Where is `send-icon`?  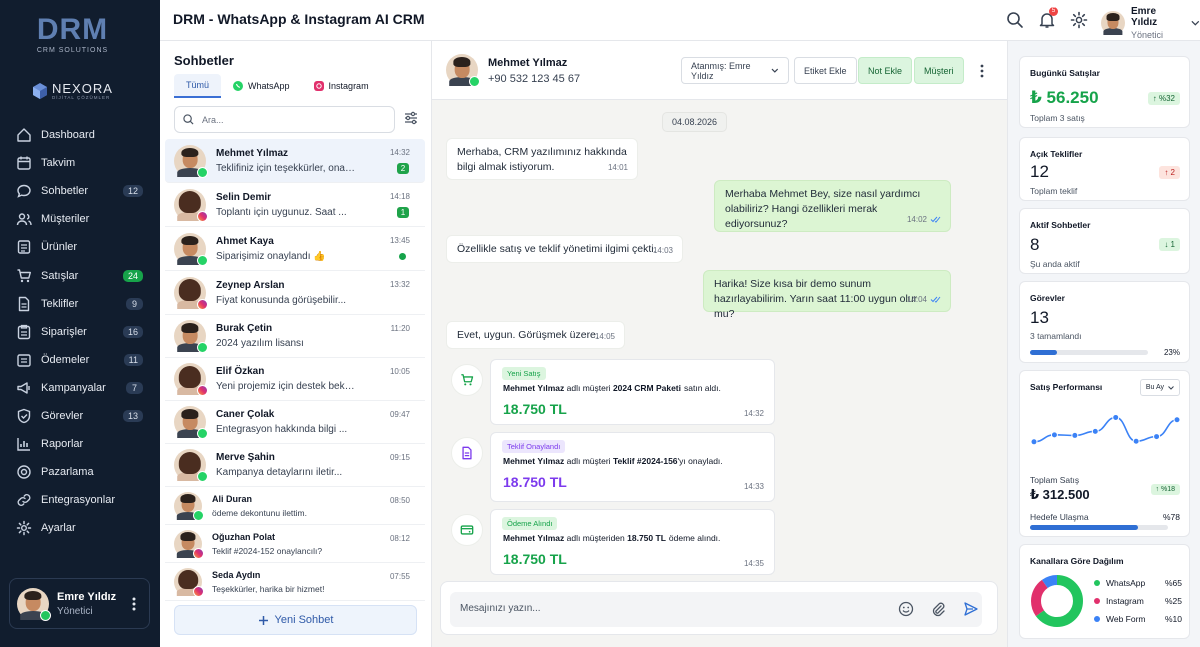 send-icon is located at coordinates (971, 609).